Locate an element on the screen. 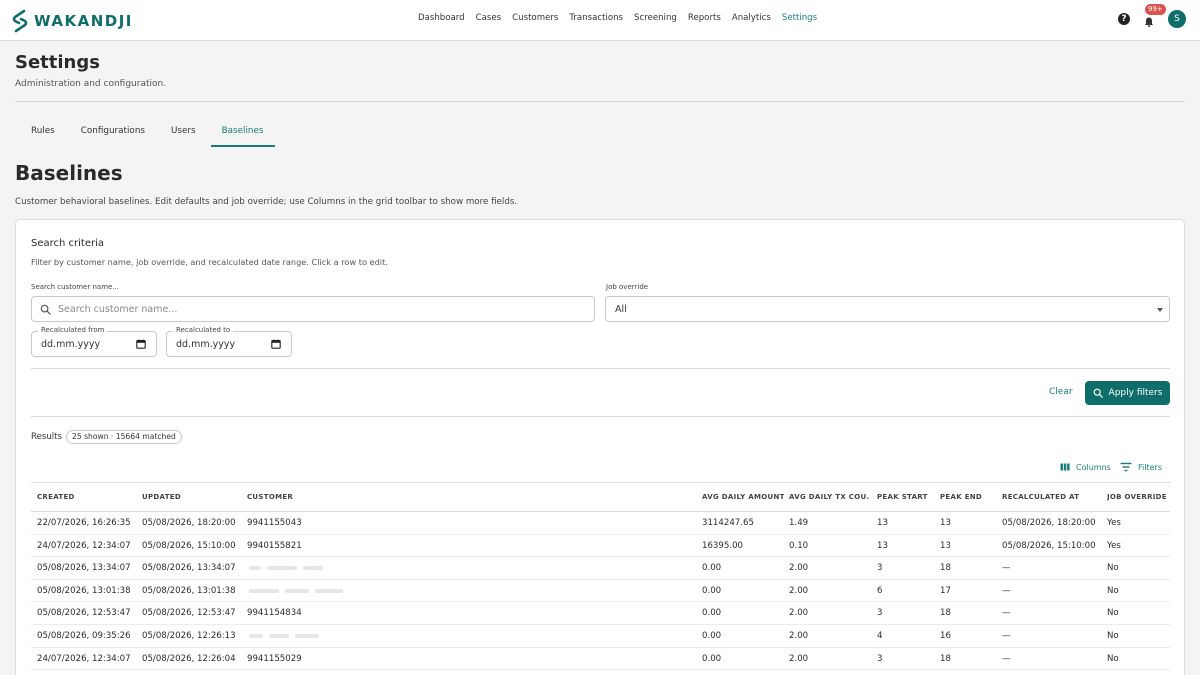 The width and height of the screenshot is (1200, 675). help-icon: ? is located at coordinates (1124, 19).